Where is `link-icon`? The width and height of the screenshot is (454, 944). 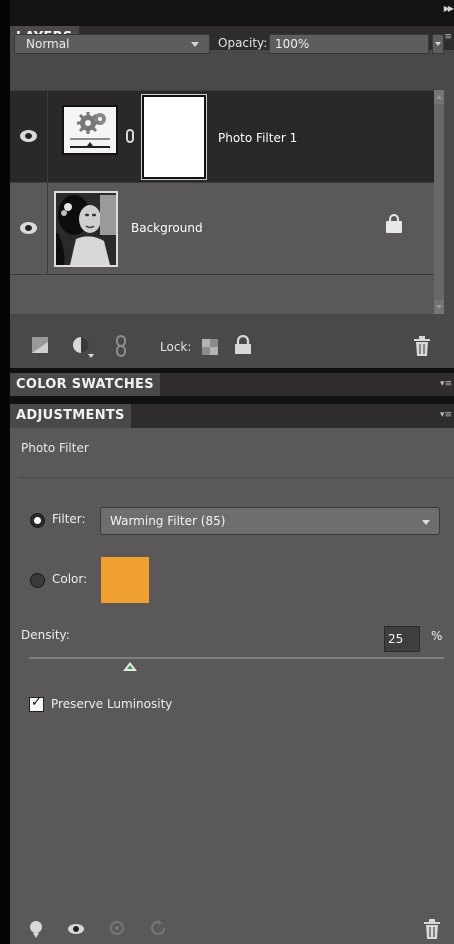
link-icon is located at coordinates (121, 347).